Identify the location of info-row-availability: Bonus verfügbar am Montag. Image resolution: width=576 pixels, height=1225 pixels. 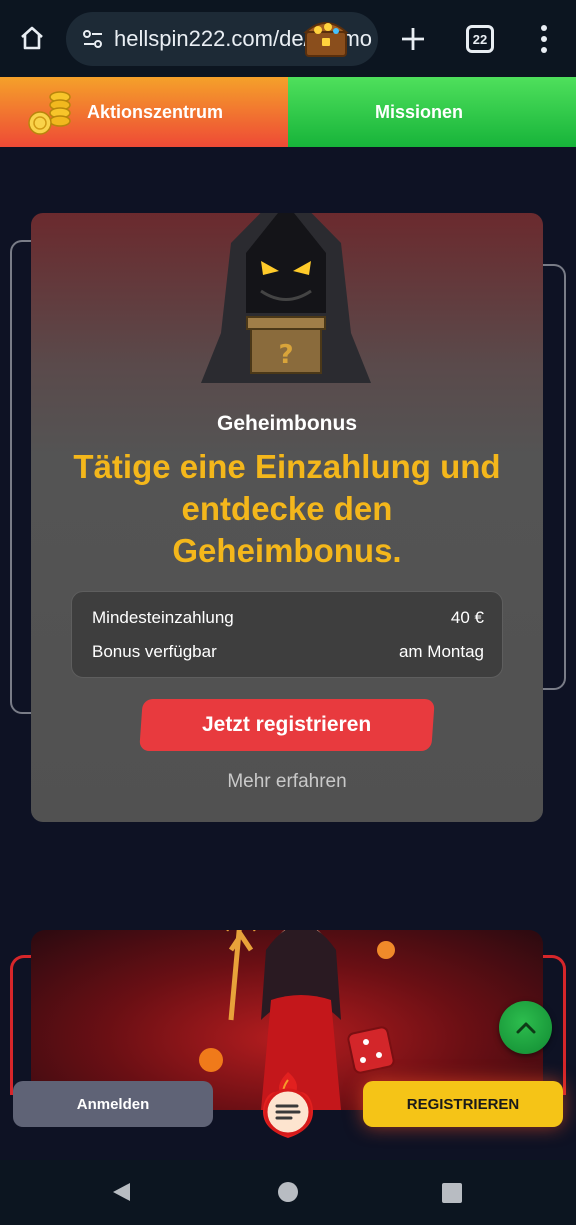
(288, 652).